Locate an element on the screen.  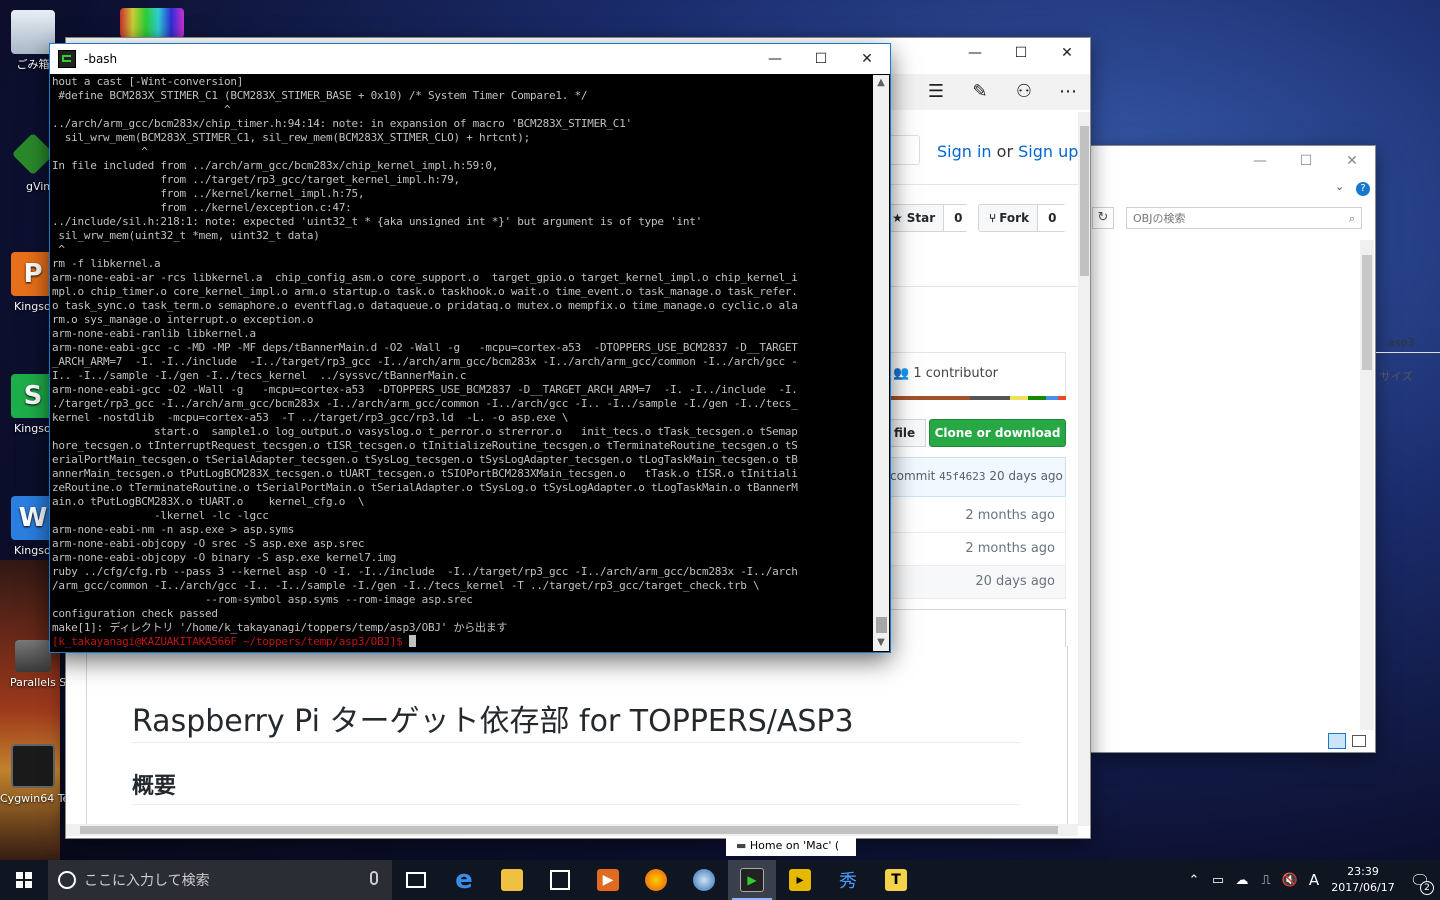
taskbar-thunderbird is located at coordinates (704, 880).